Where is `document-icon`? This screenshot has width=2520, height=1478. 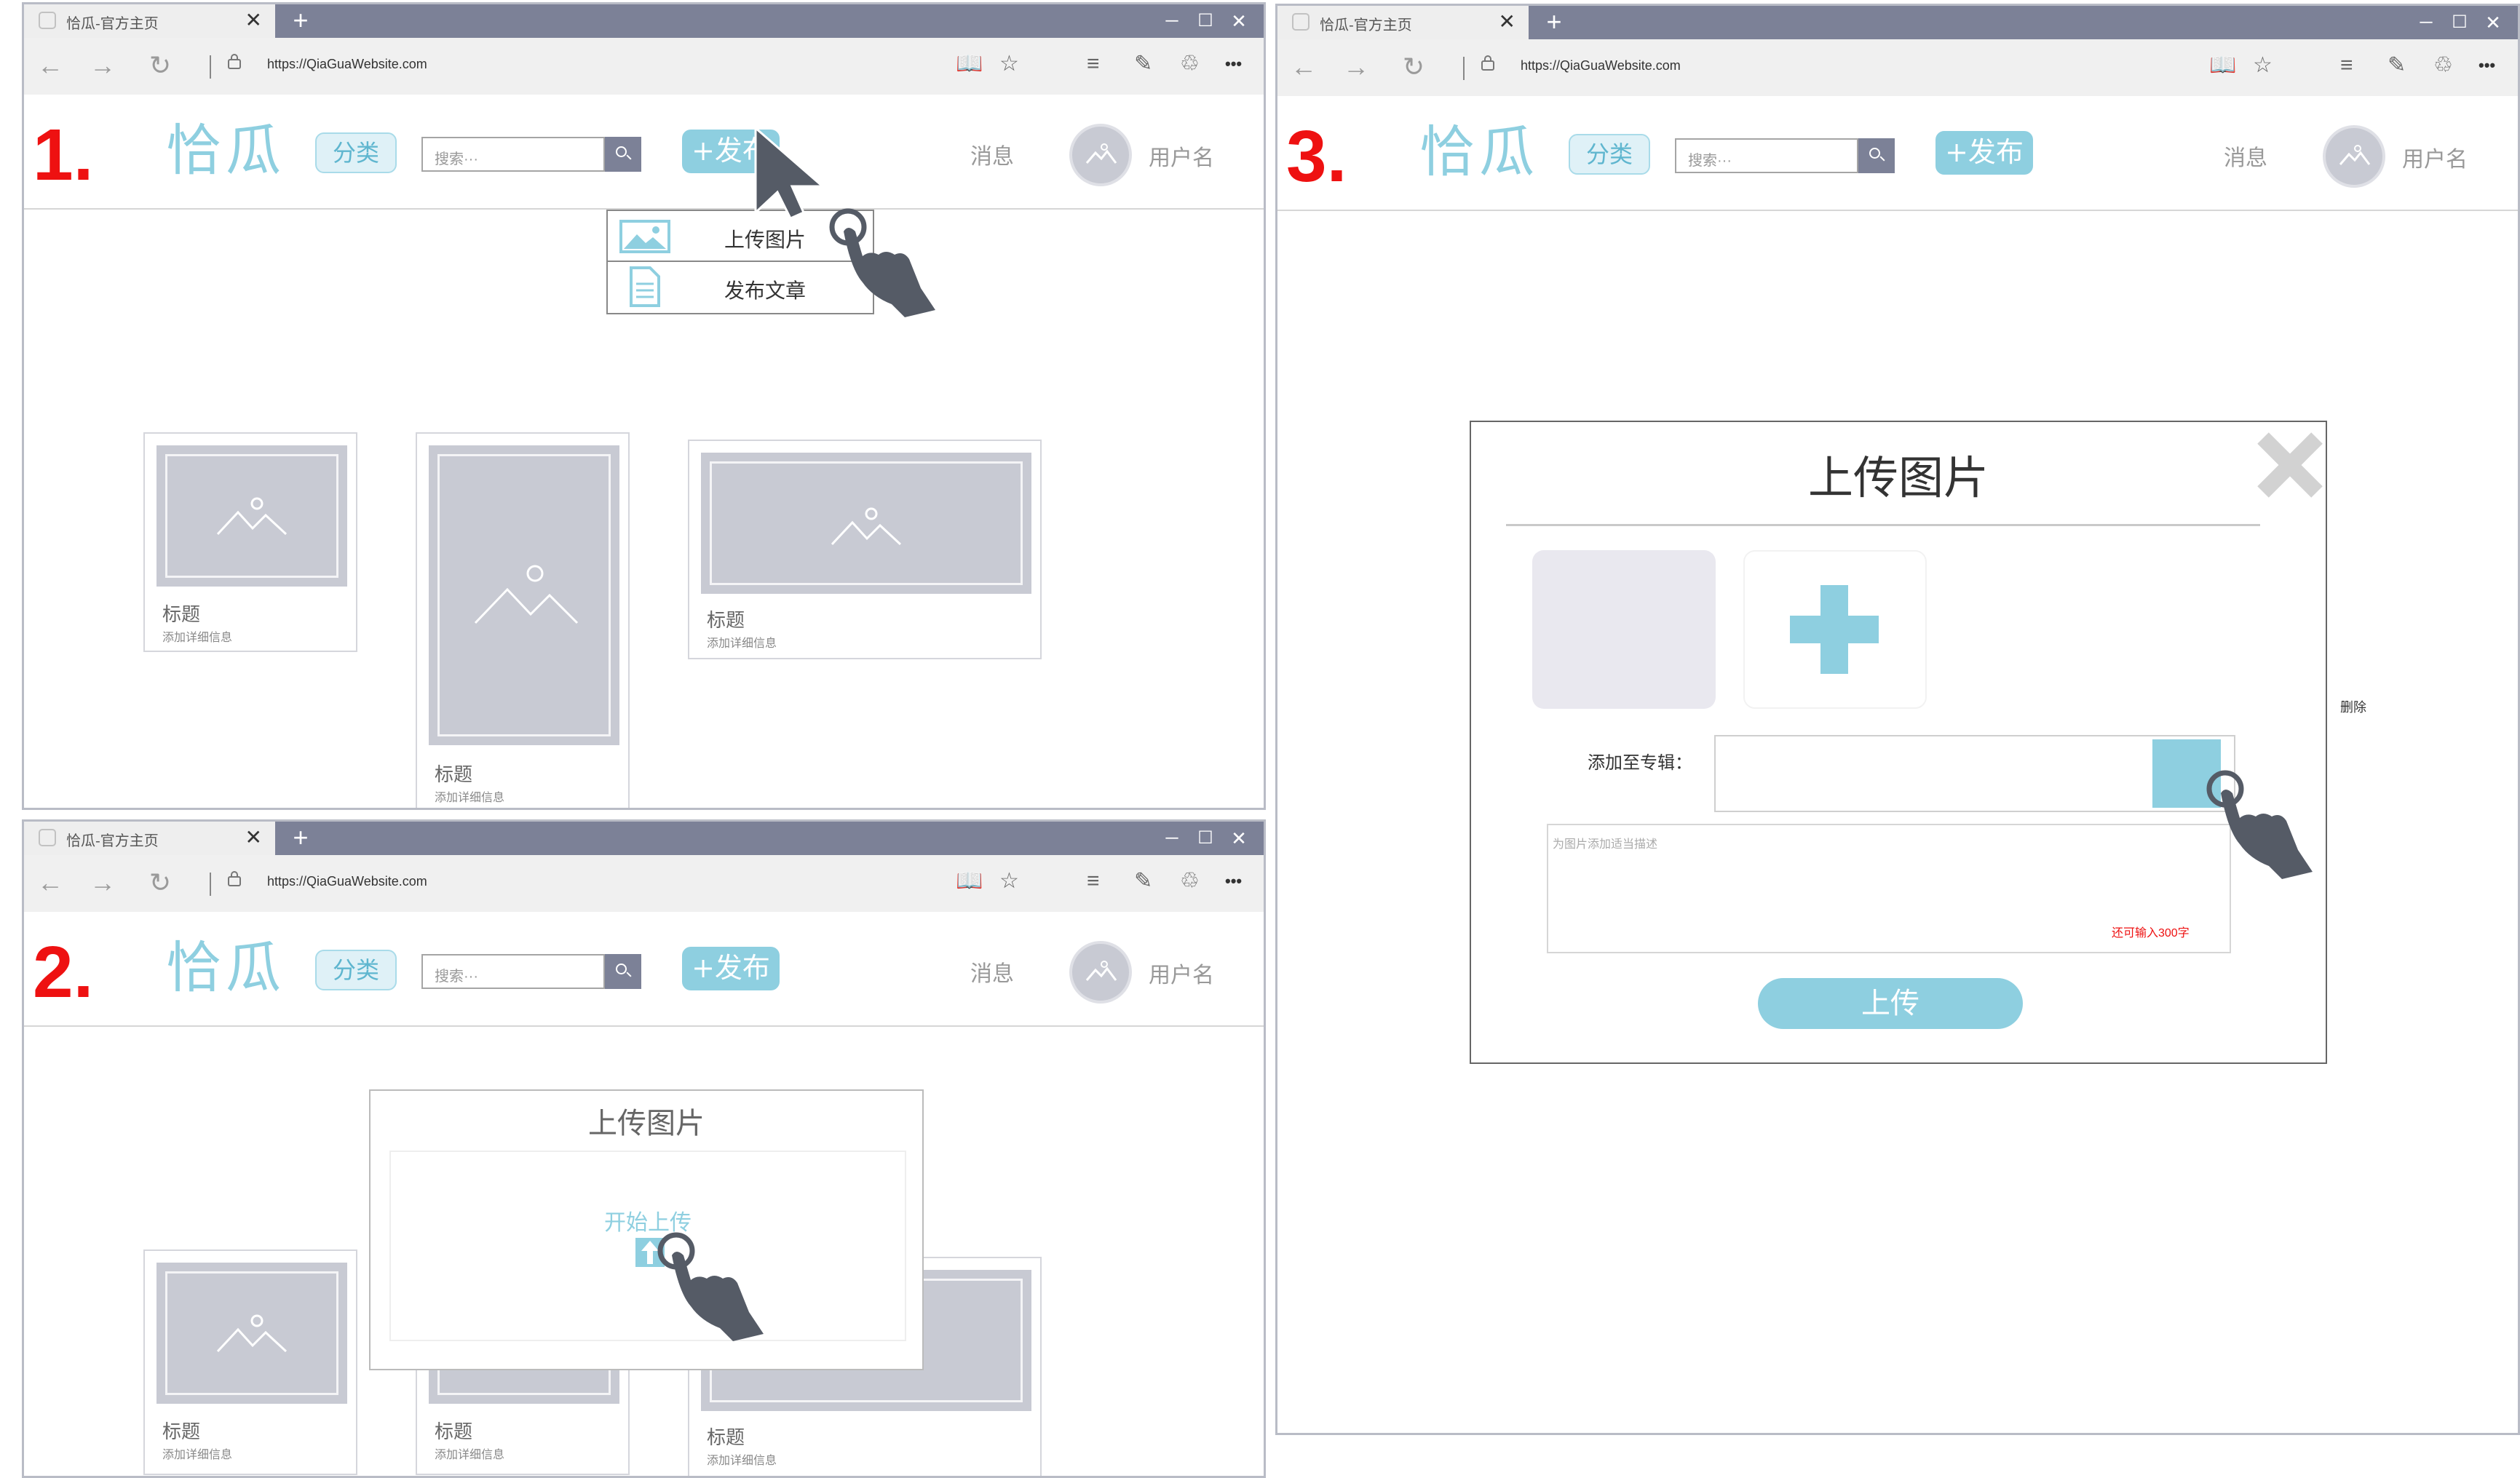
document-icon is located at coordinates (645, 286).